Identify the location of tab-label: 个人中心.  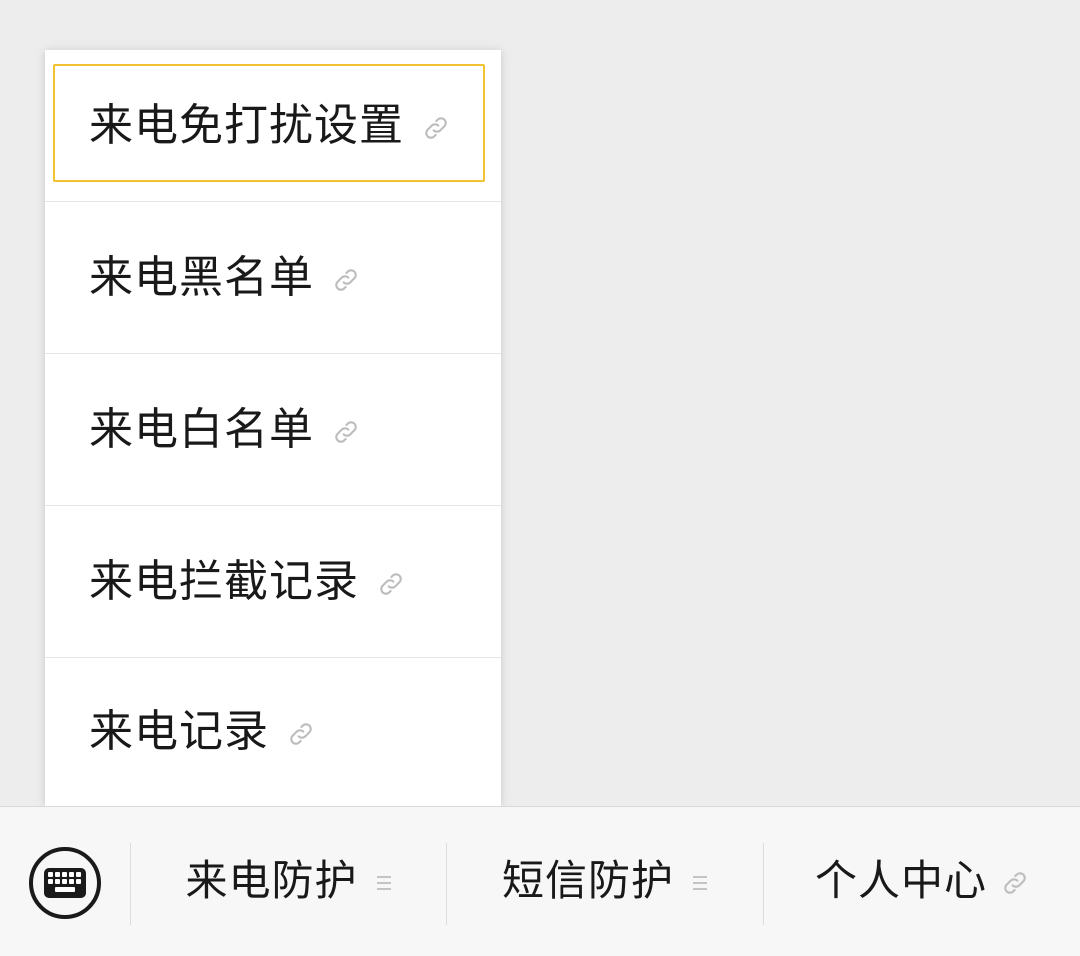
(900, 880).